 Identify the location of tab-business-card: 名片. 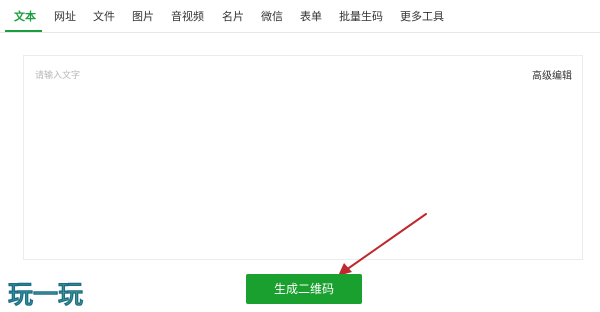
(233, 16).